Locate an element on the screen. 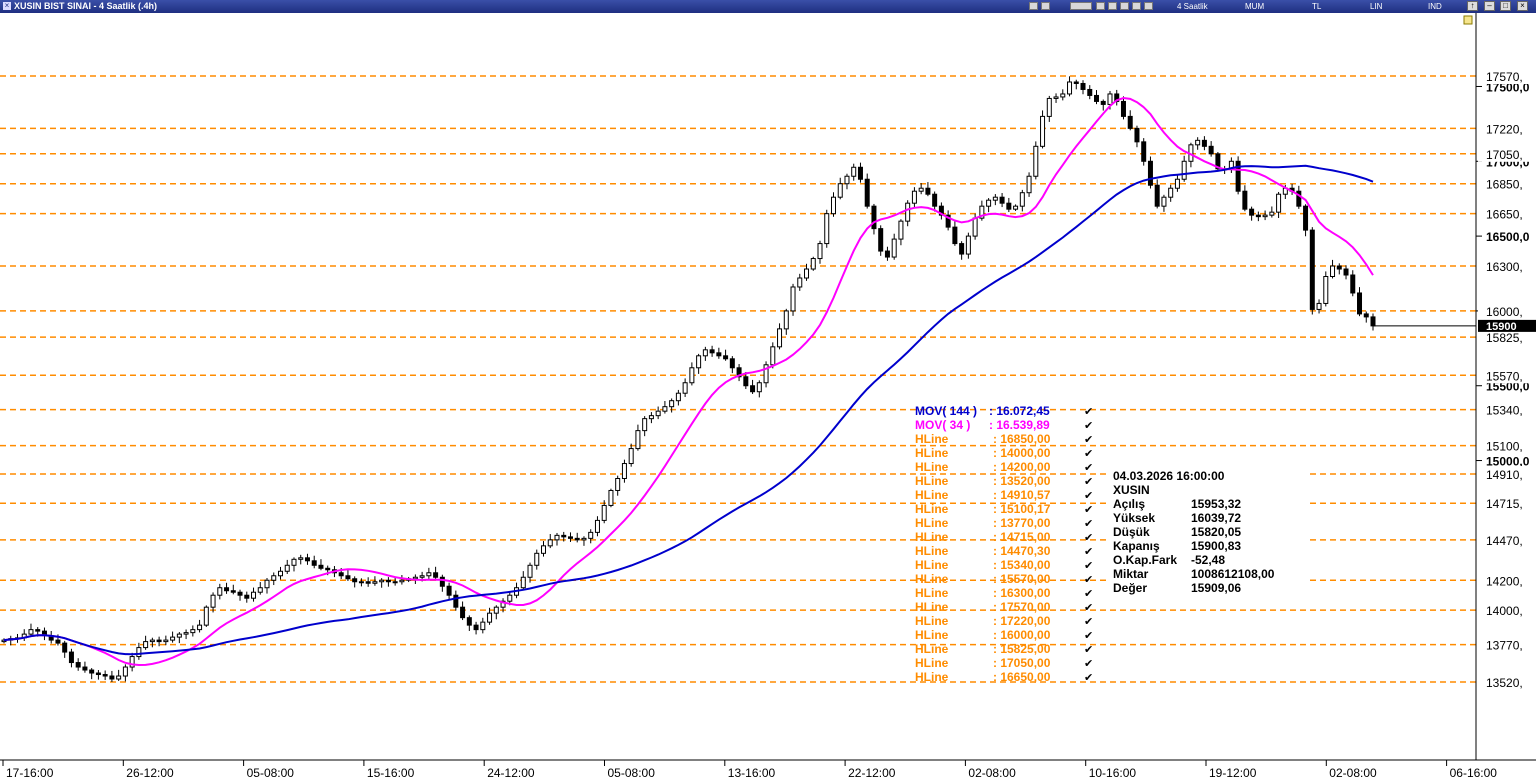 Image resolution: width=1536 pixels, height=782 pixels. hline-price-label: 15340, is located at coordinates (1504, 411).